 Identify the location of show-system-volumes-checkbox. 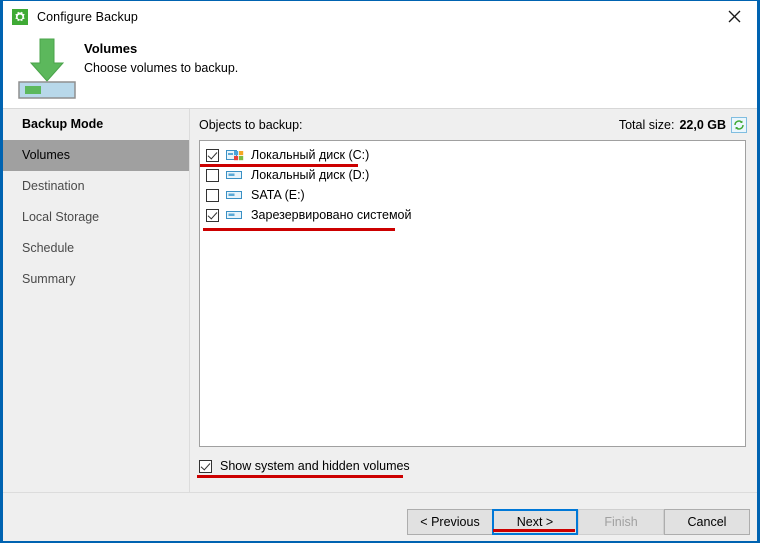
(205, 466).